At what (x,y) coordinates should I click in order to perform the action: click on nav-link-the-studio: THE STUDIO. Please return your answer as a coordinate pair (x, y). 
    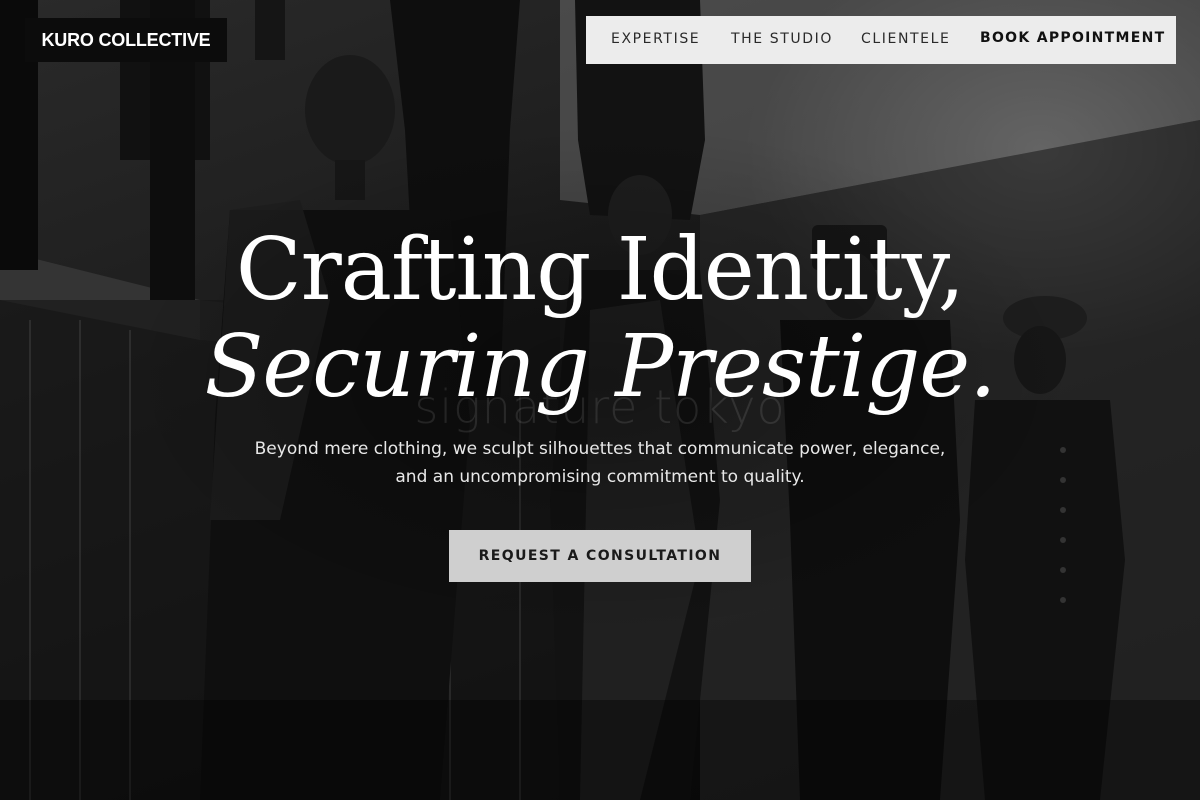
    Looking at the image, I should click on (782, 39).